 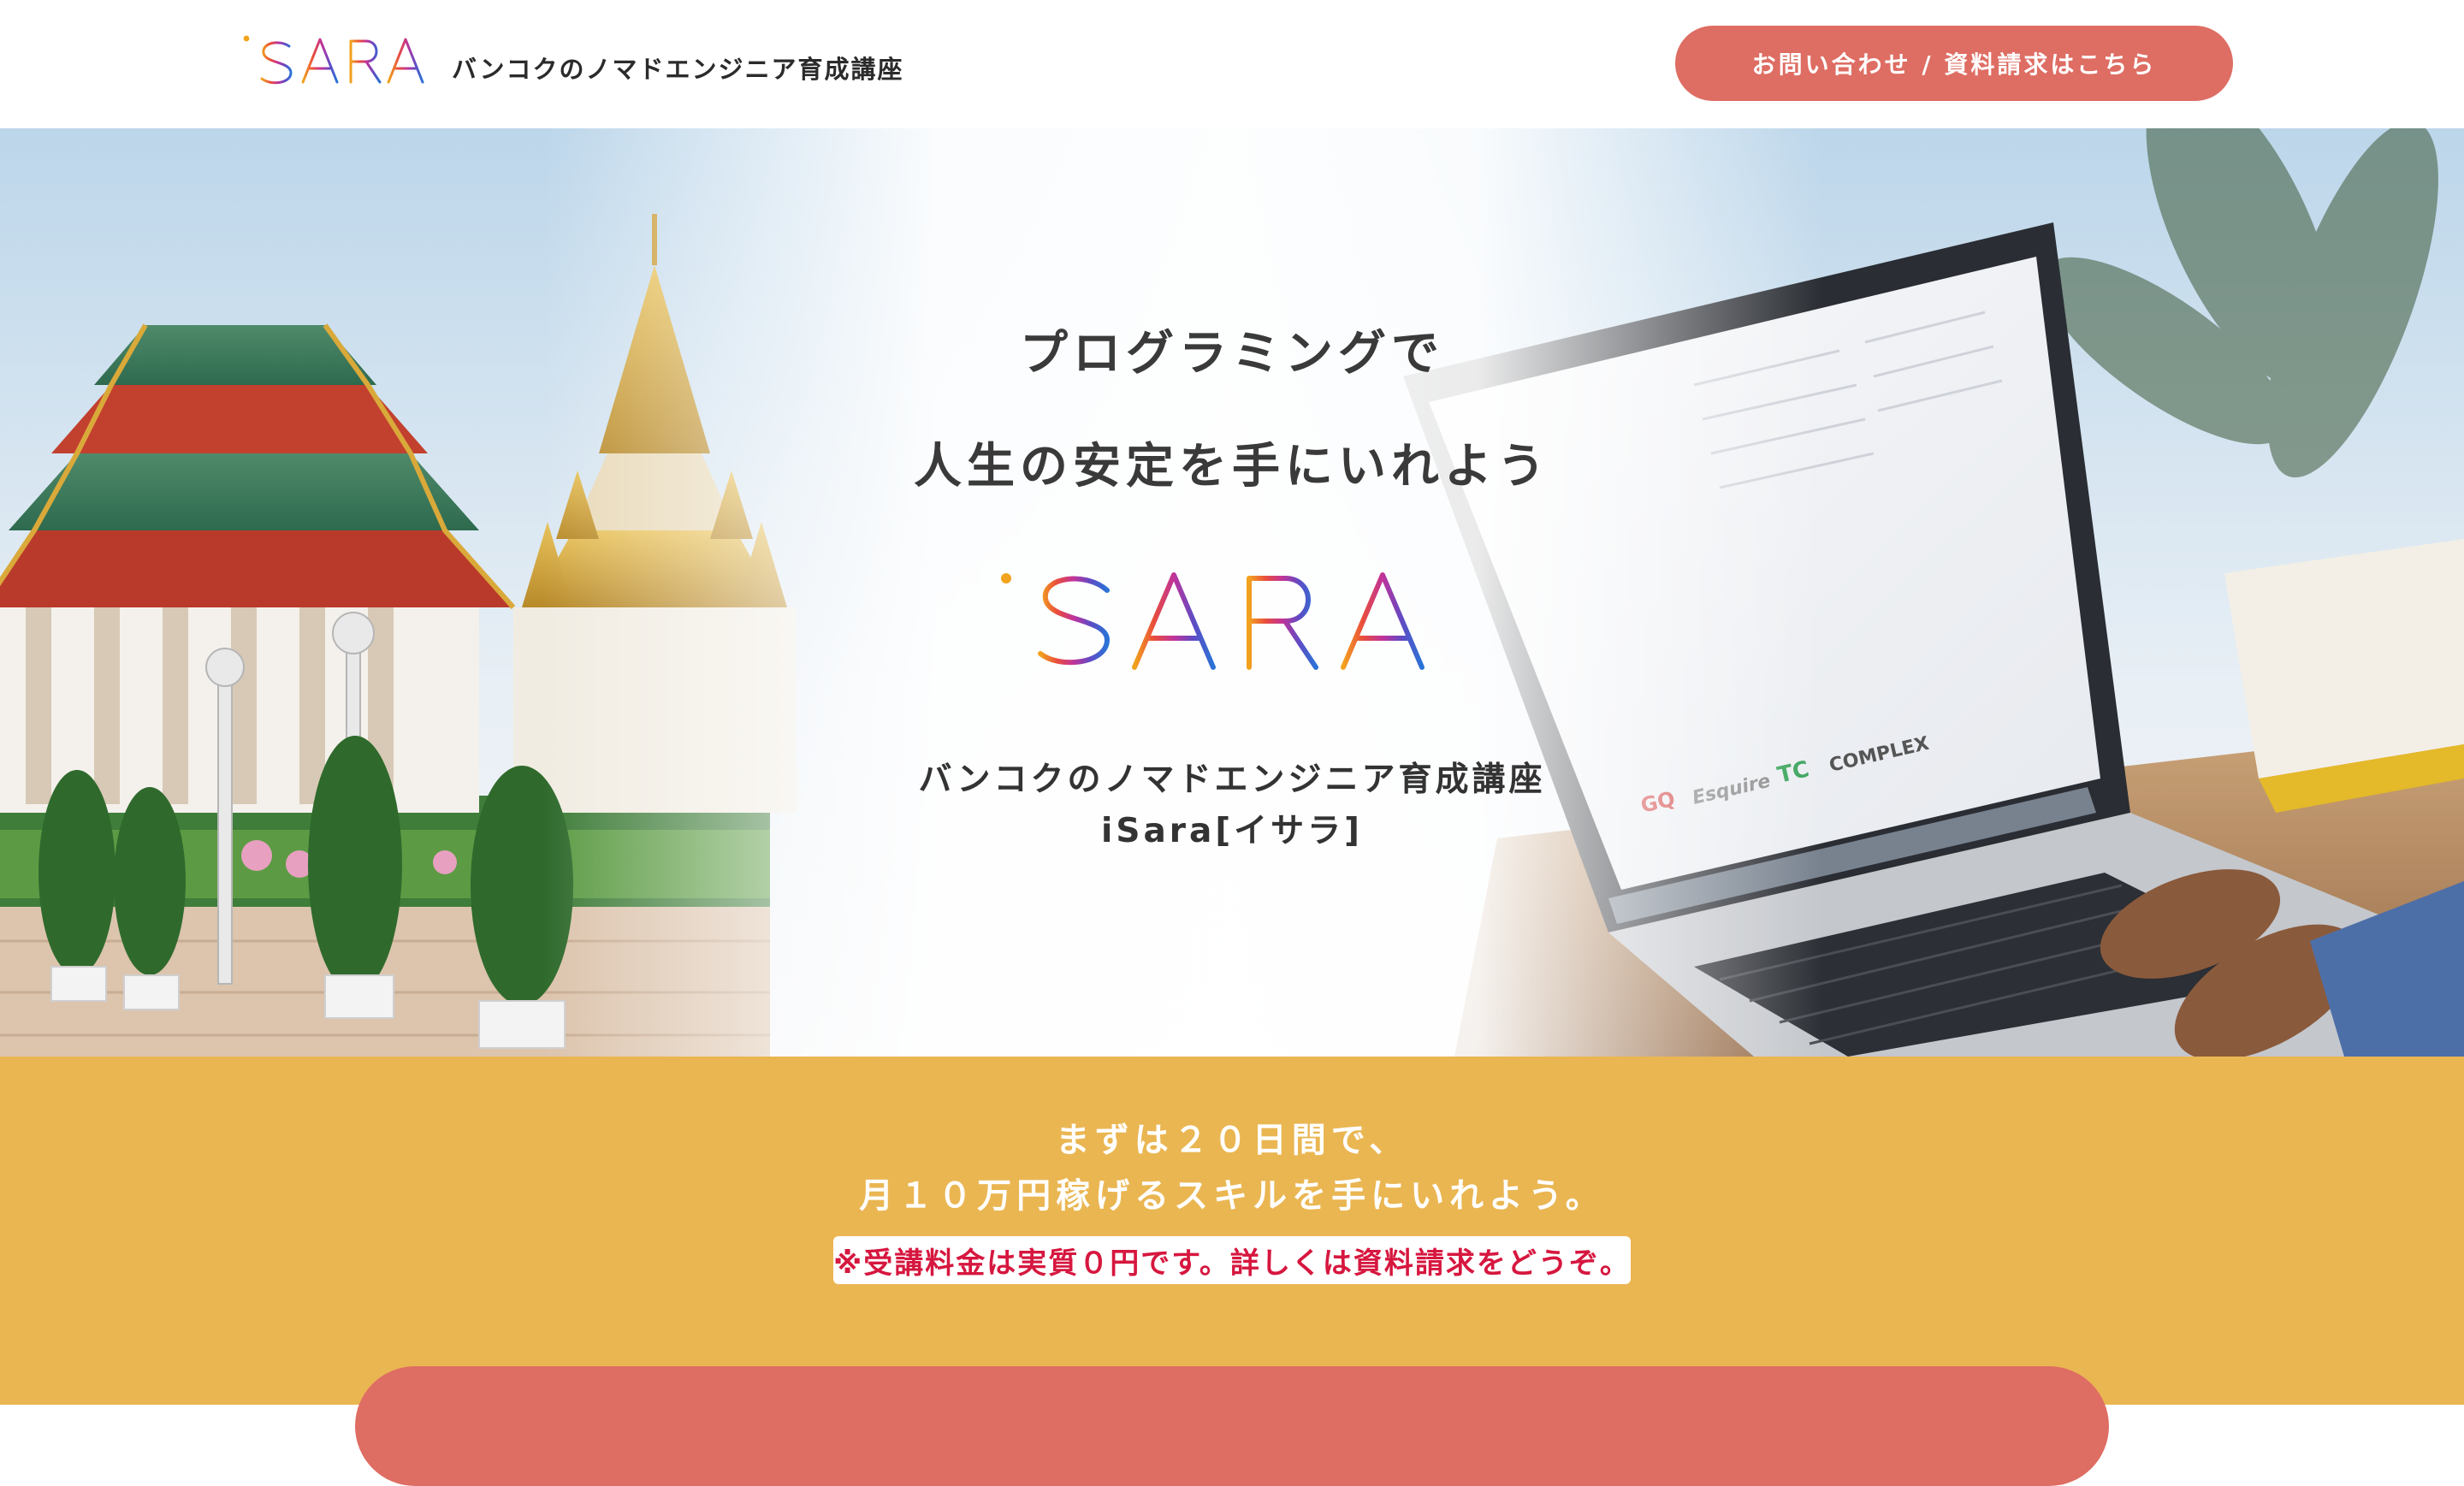 What do you see at coordinates (1232, 780) in the screenshot?
I see `hero-subtitle-line1: バンコクのノマドエンジニア育成講座` at bounding box center [1232, 780].